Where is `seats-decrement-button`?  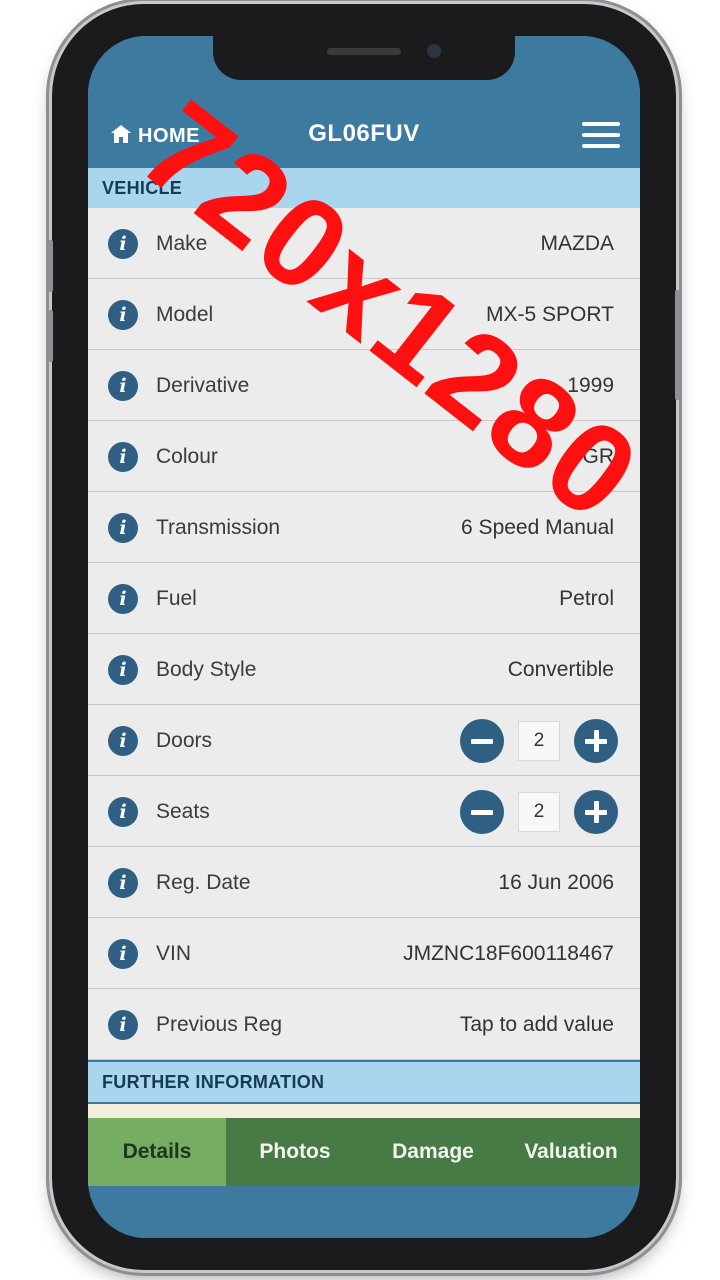 seats-decrement-button is located at coordinates (482, 812).